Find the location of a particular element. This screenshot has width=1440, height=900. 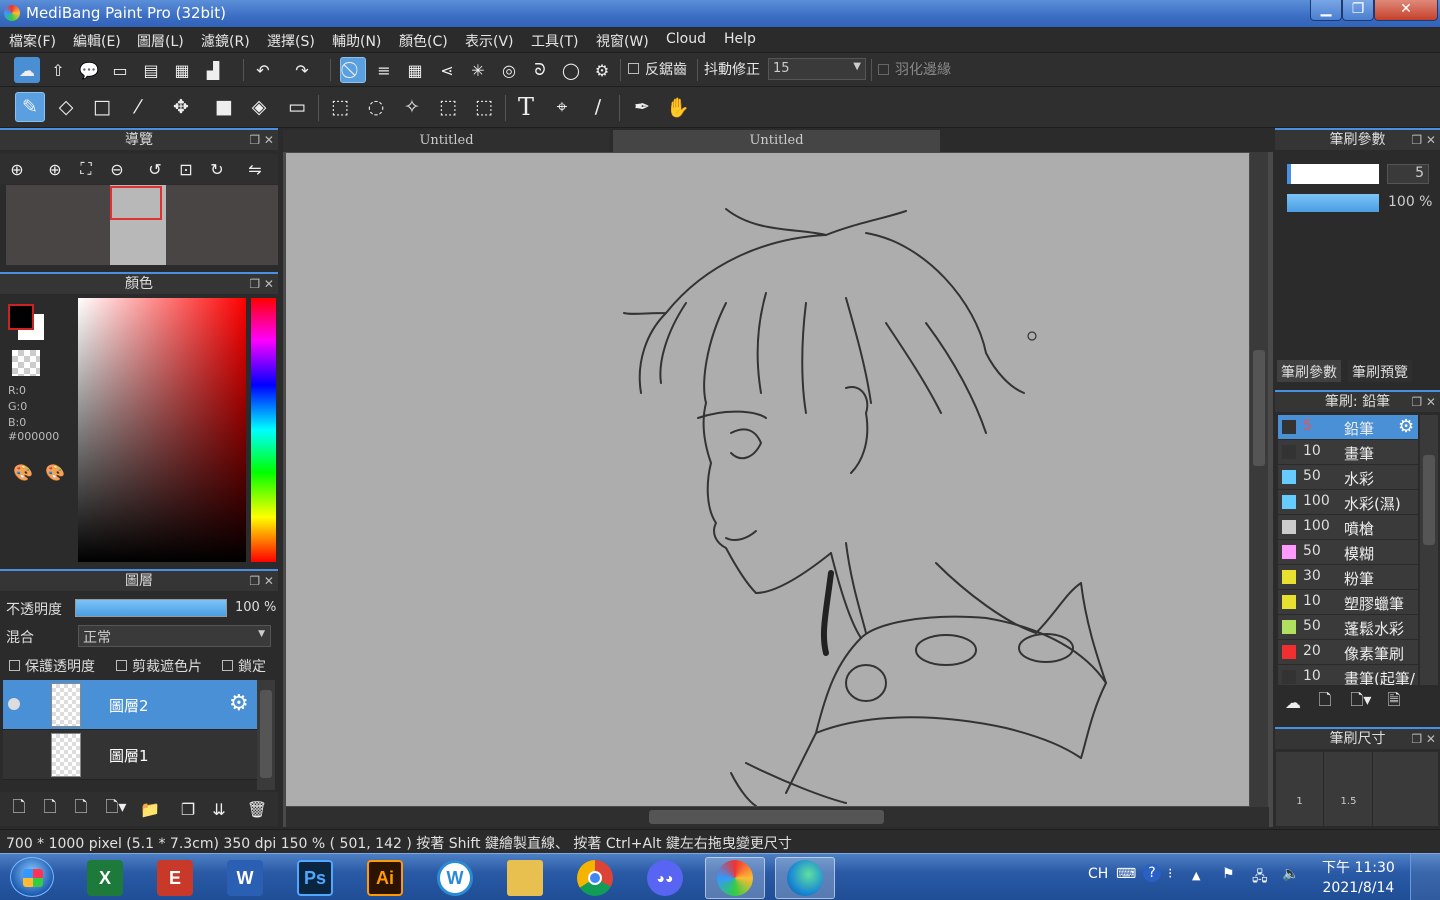

redo-icon: ↷ is located at coordinates (302, 70).